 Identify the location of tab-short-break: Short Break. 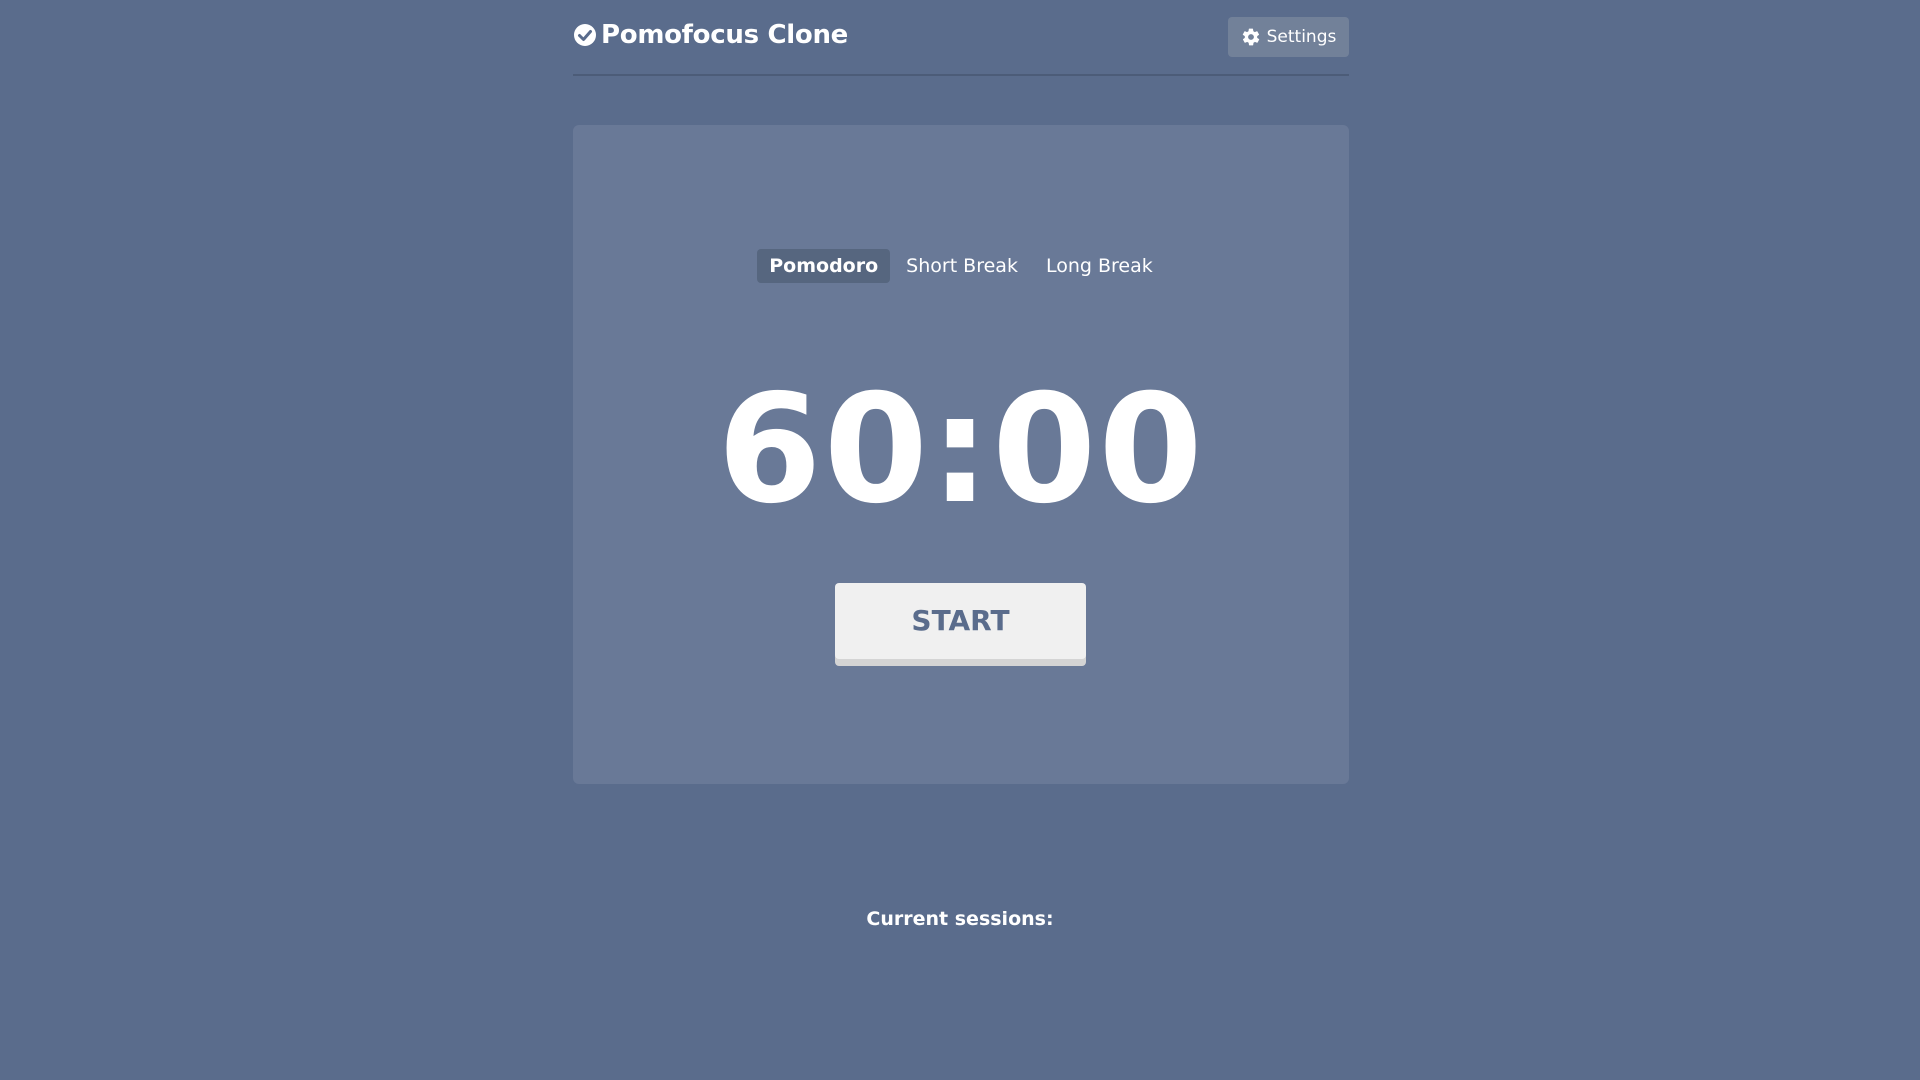
(962, 266).